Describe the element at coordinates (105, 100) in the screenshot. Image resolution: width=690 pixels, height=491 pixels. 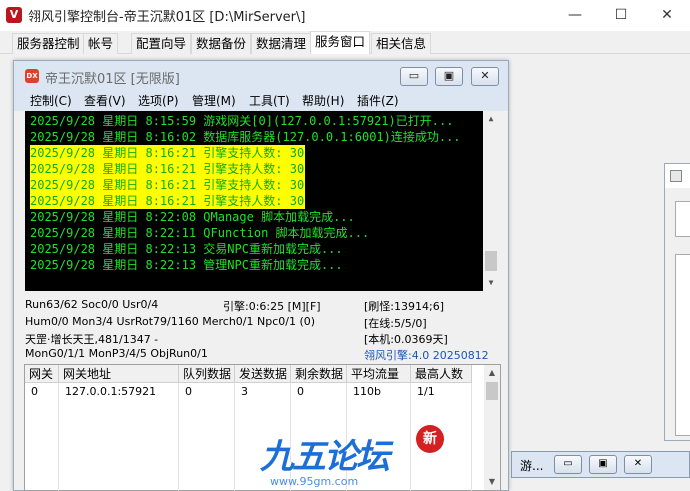
I see `menu-view: 查看(V)` at that location.